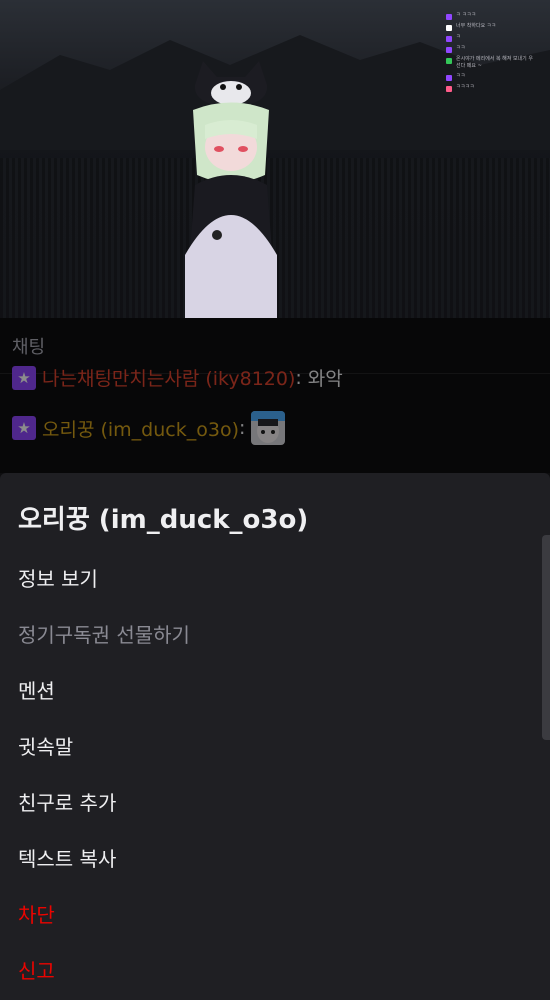 The width and height of the screenshot is (550, 1000). I want to click on sheet-username-title: 오리꿍 (im_duck_o3o), so click(163, 520).